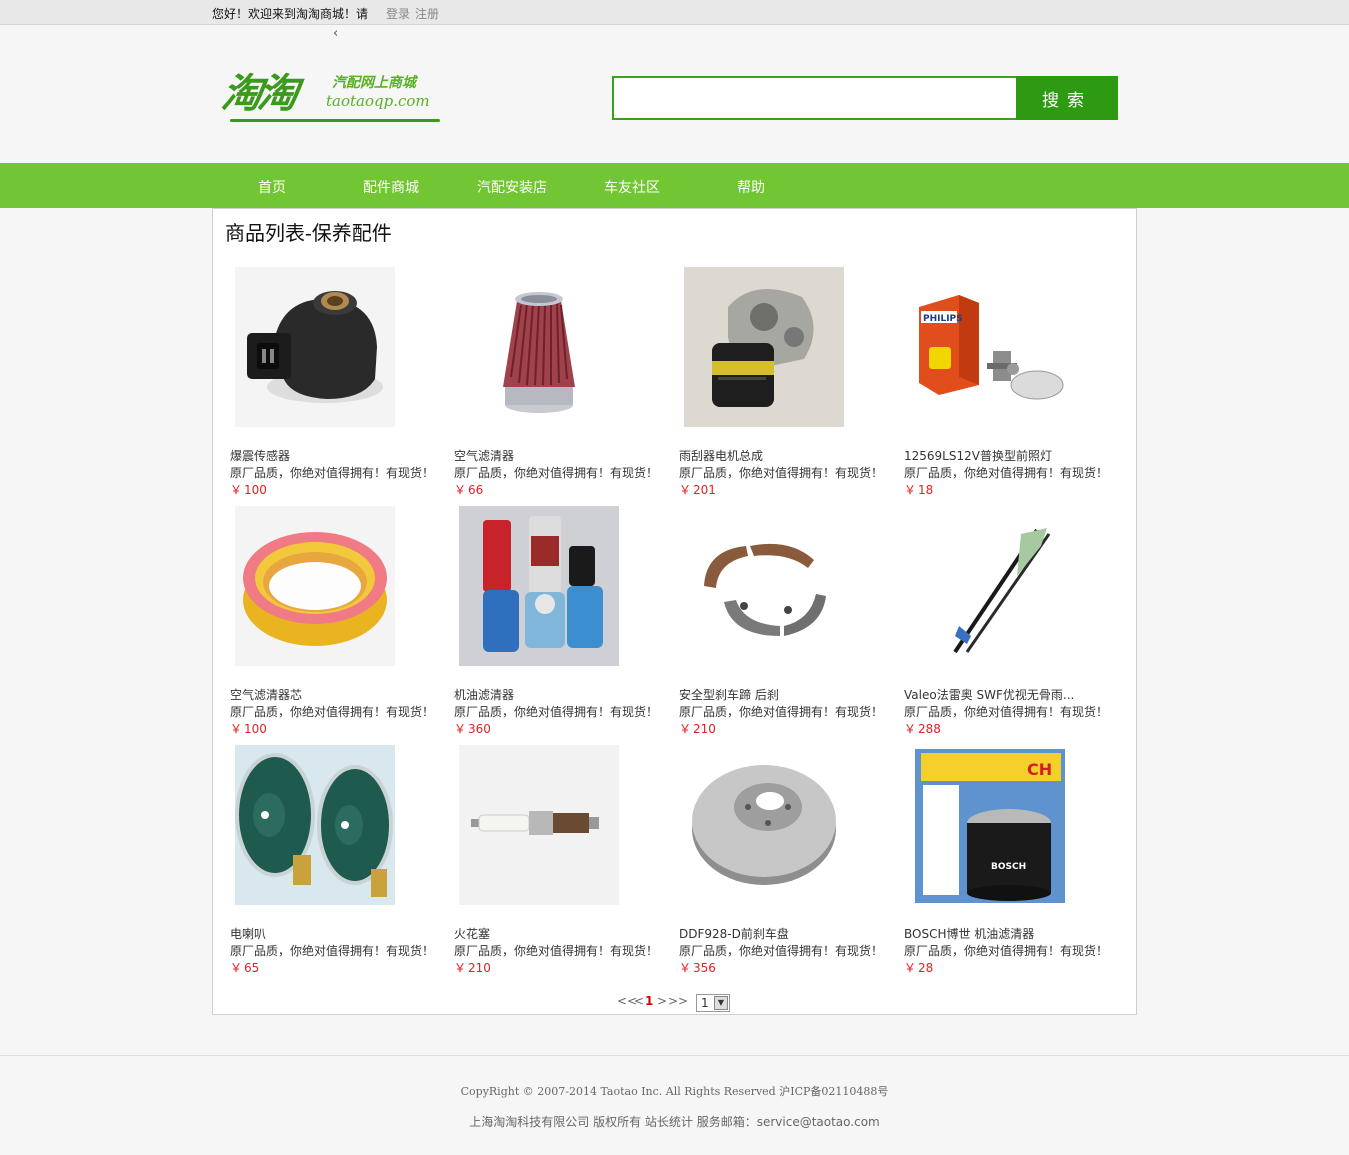  What do you see at coordinates (943, 319) in the screenshot?
I see `svg-text: PHILIPS` at bounding box center [943, 319].